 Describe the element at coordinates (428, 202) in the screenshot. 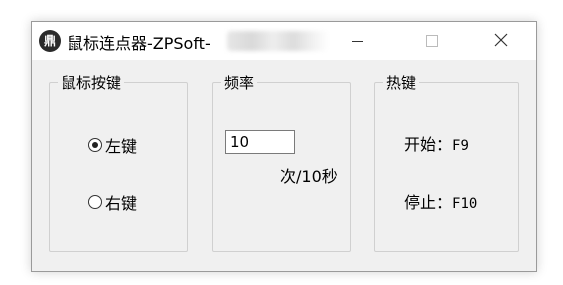

I see `stop-hotkey-label: 停止：` at that location.